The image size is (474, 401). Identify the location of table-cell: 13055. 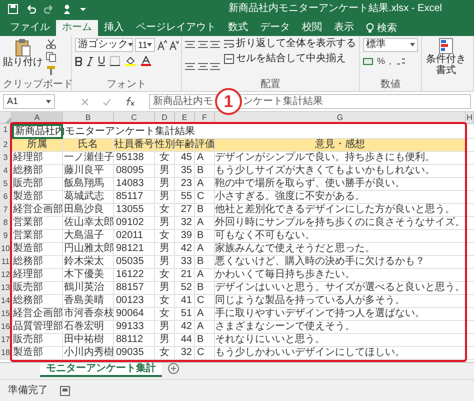
(134, 210).